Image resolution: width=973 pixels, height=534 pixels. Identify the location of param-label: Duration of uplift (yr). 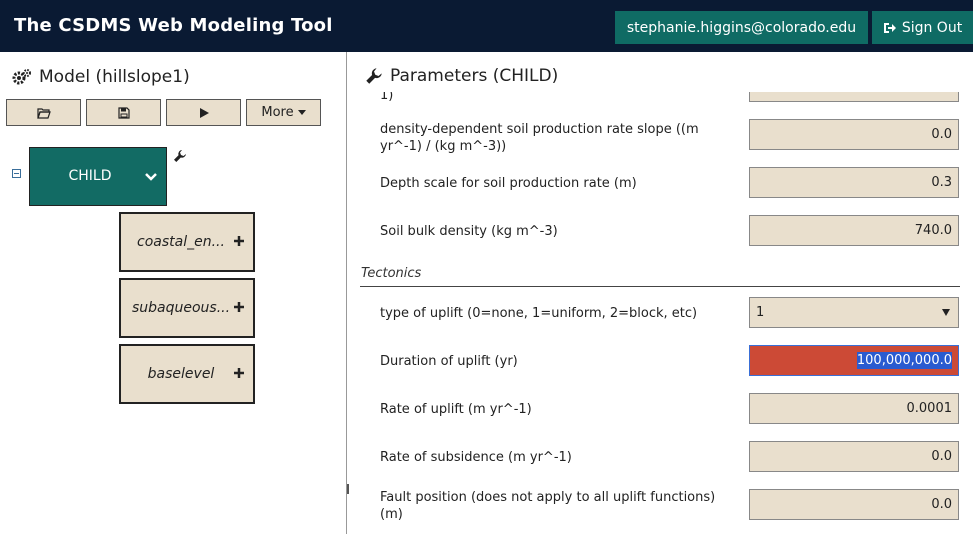
(449, 361).